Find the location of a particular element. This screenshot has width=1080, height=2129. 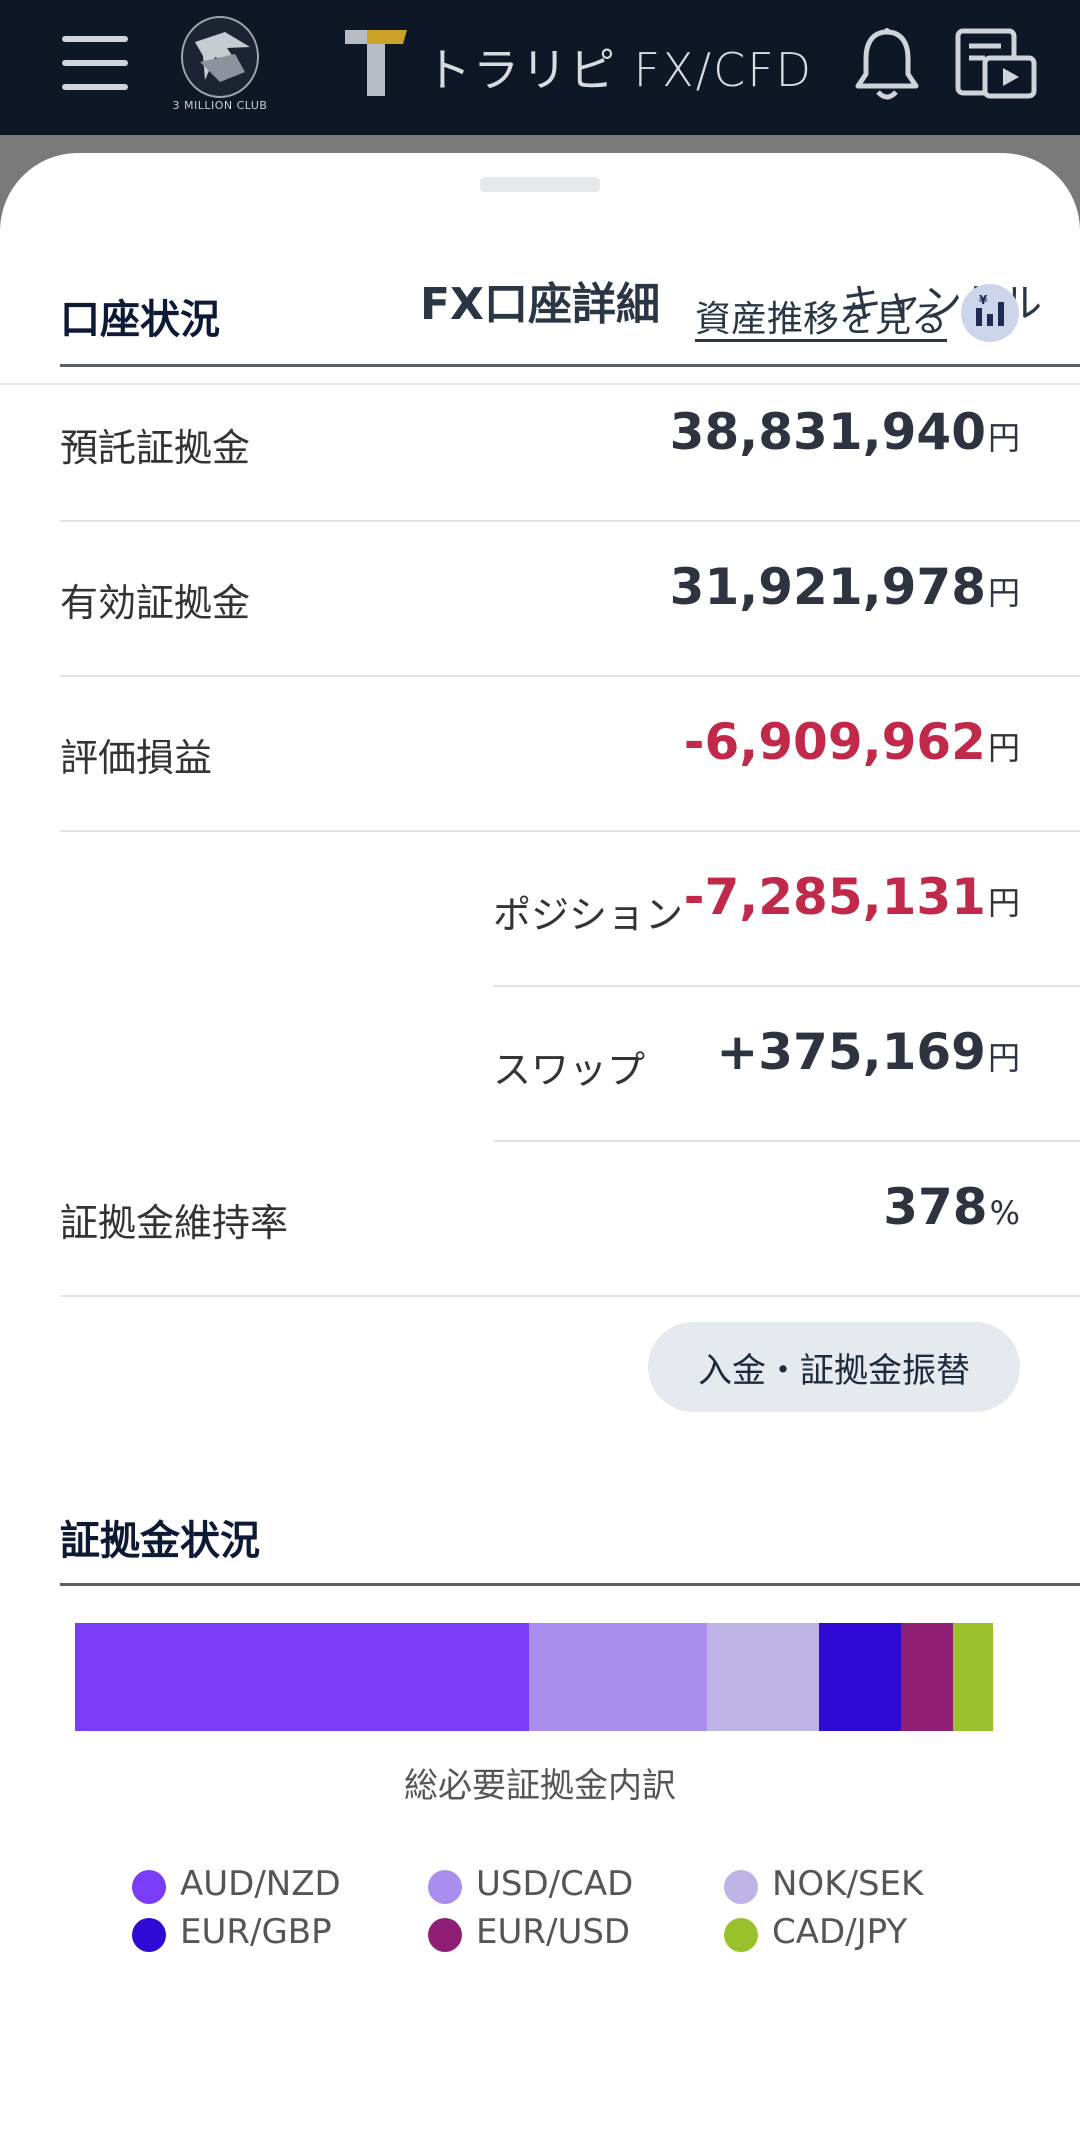

row-label: 預託証拠金 is located at coordinates (155, 448).